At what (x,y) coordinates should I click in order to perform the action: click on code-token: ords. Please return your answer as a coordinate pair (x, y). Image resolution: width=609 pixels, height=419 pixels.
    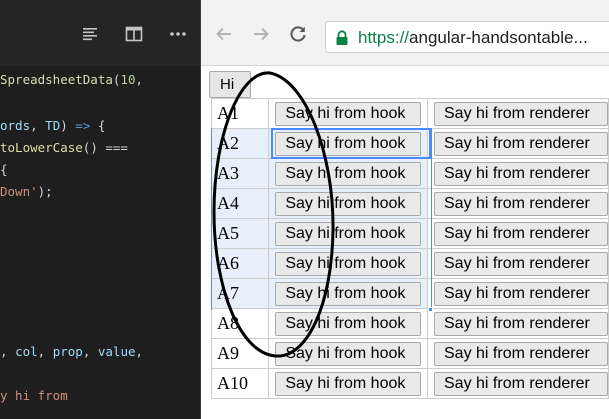
    Looking at the image, I should click on (15, 125).